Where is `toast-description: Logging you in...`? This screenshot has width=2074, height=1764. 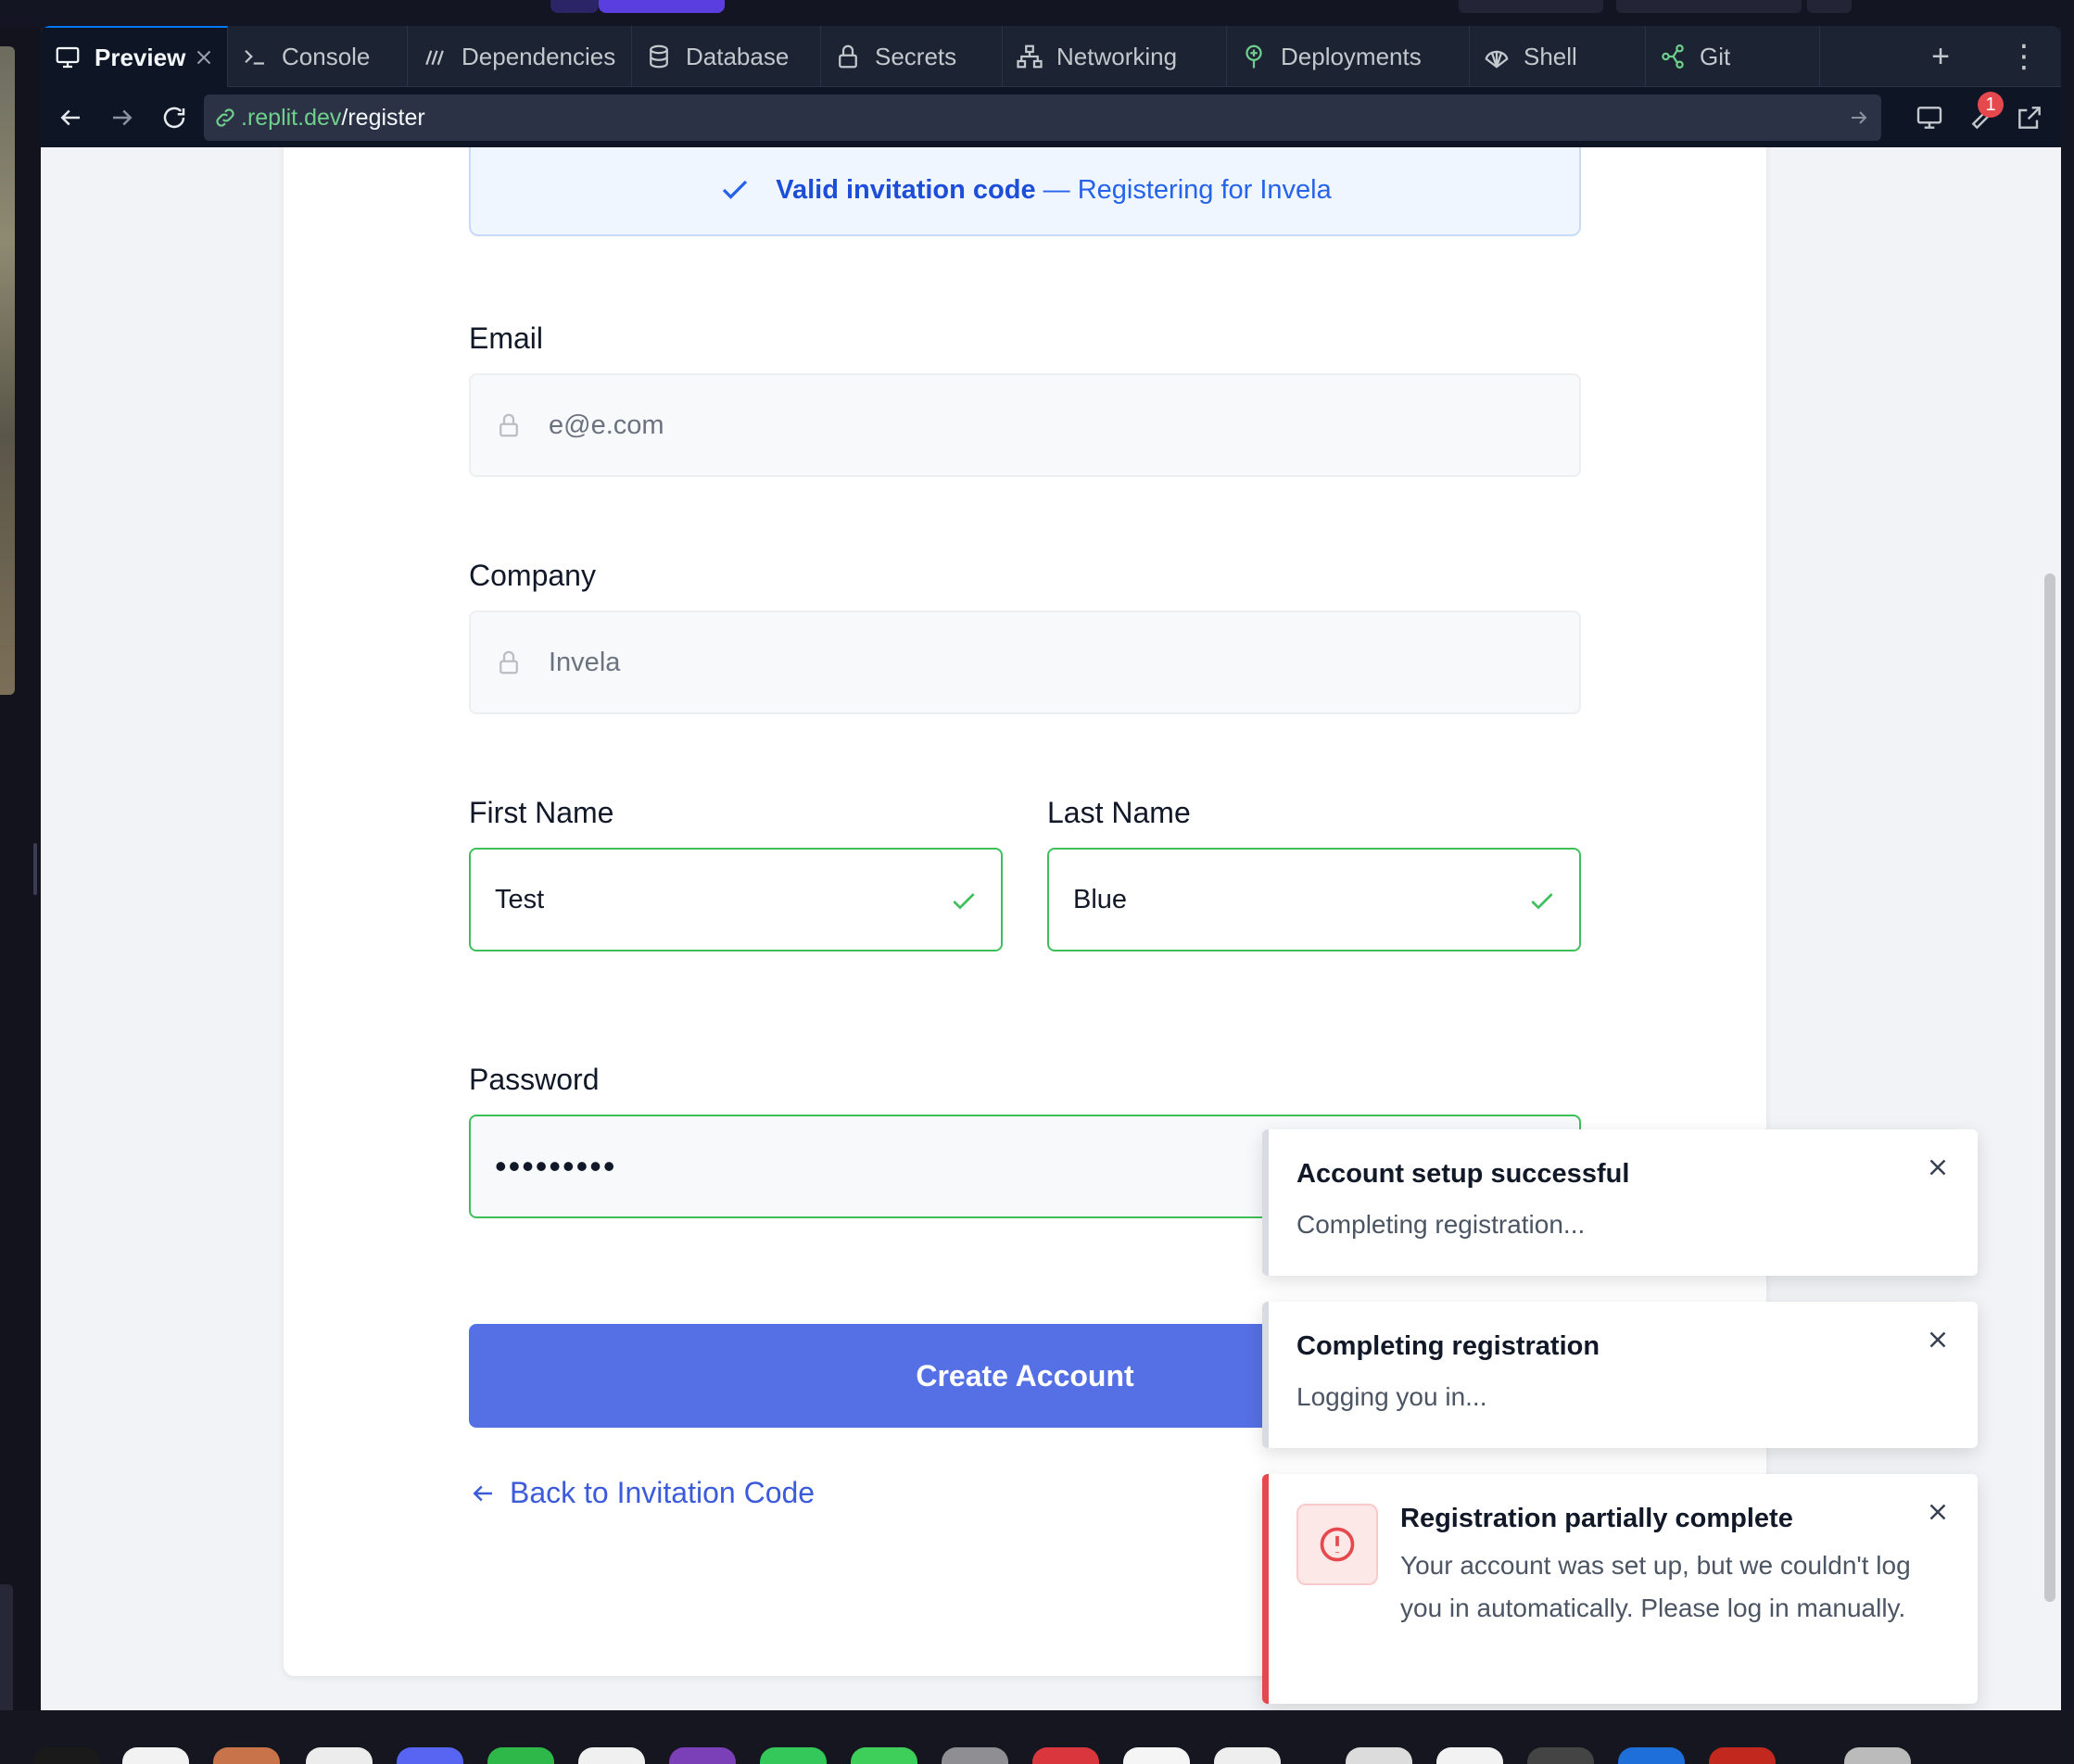
toast-description: Logging you in... is located at coordinates (1391, 1396).